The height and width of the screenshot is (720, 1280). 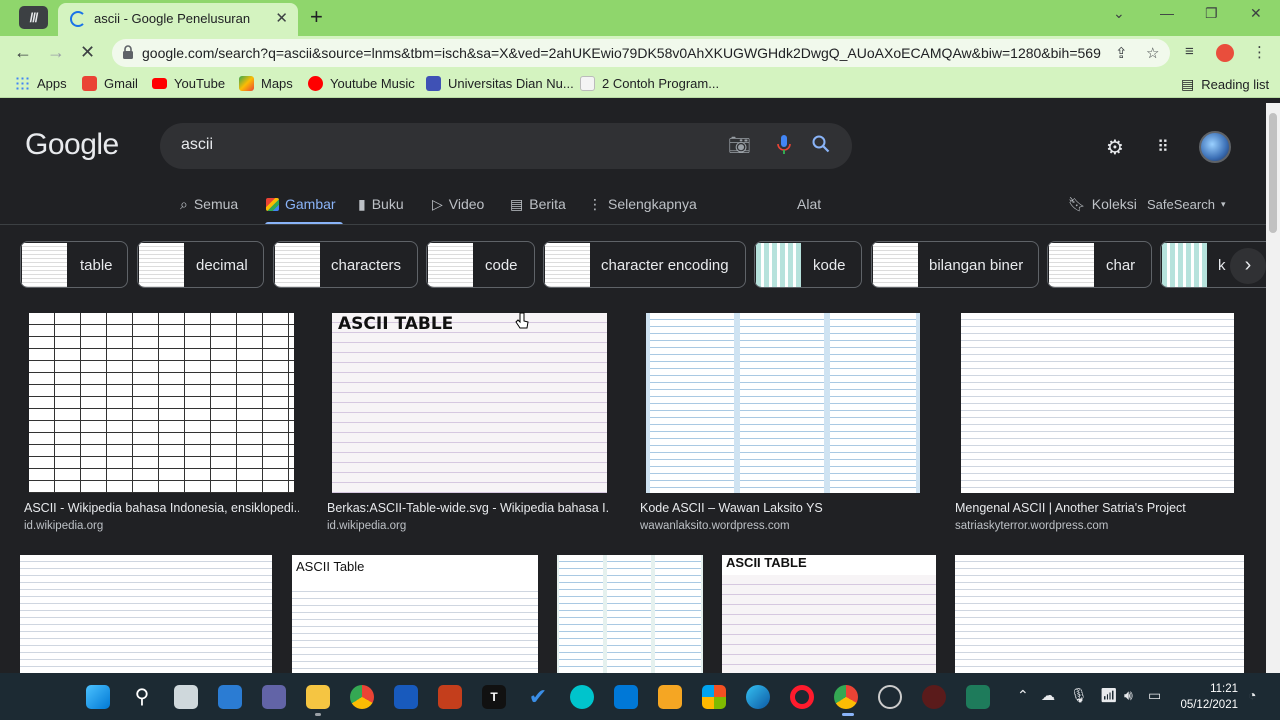 I want to click on chip-kode: kode, so click(x=808, y=264).